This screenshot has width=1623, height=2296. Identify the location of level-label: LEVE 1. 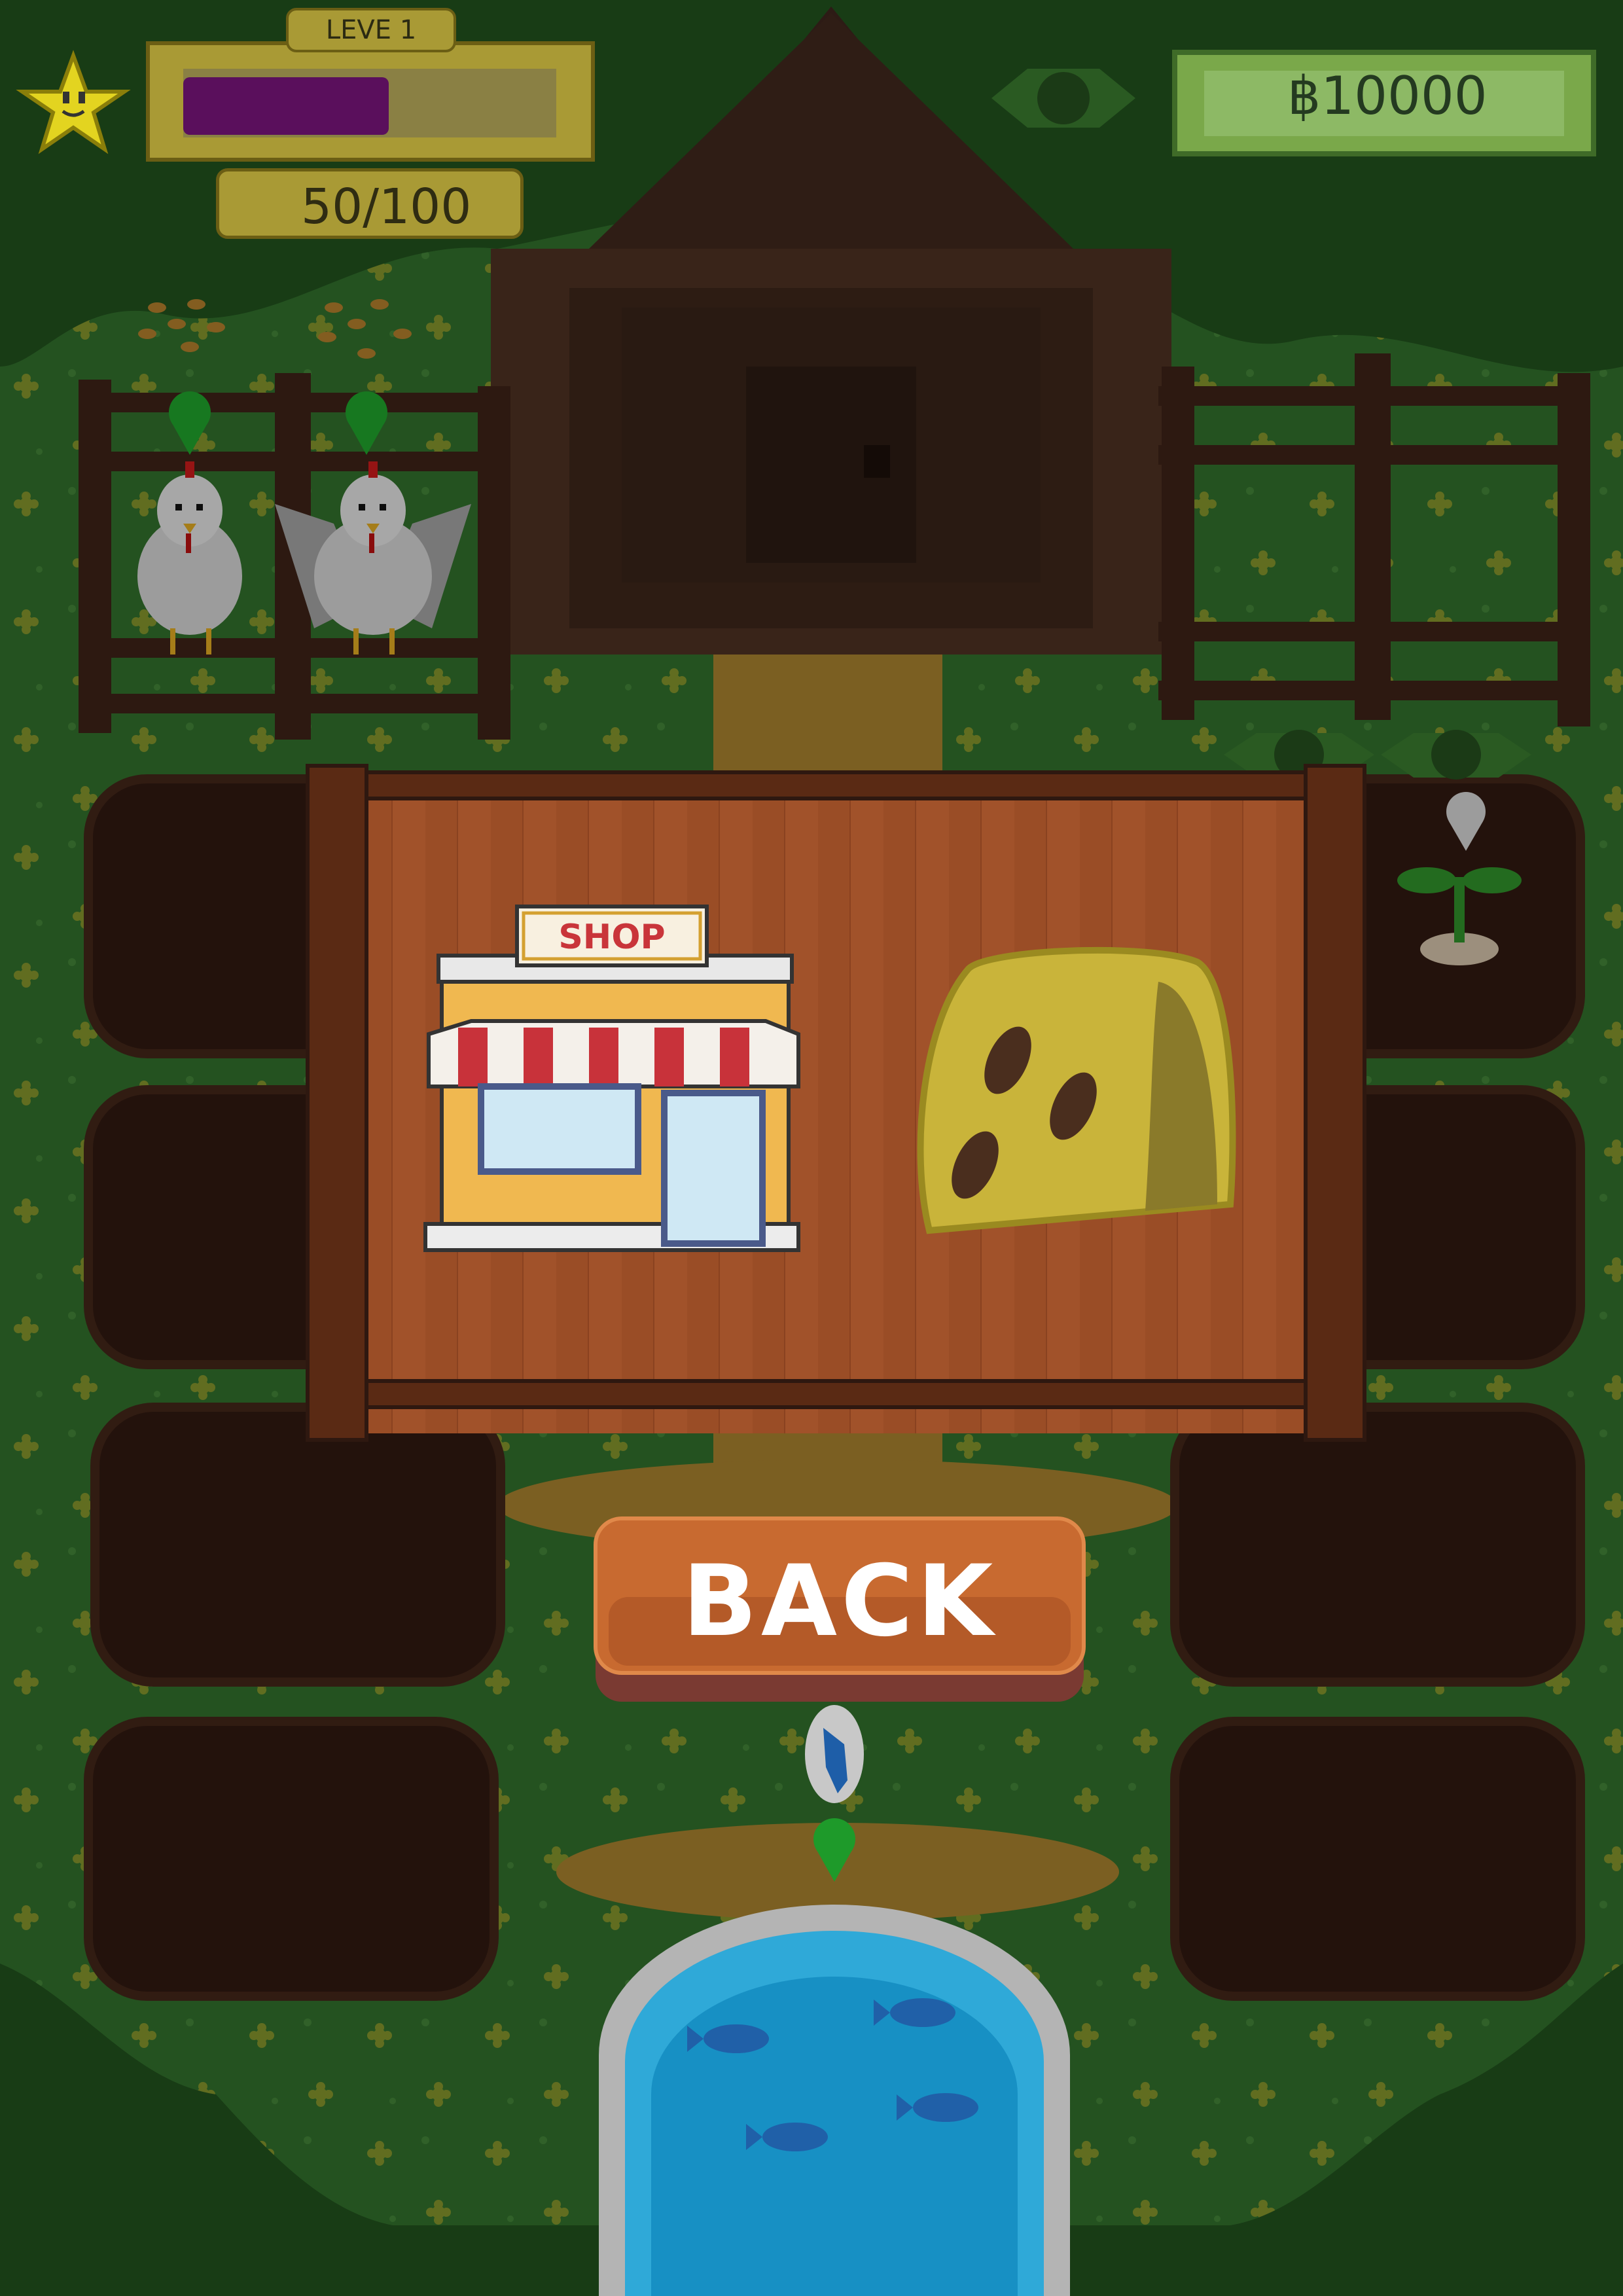
(371, 30).